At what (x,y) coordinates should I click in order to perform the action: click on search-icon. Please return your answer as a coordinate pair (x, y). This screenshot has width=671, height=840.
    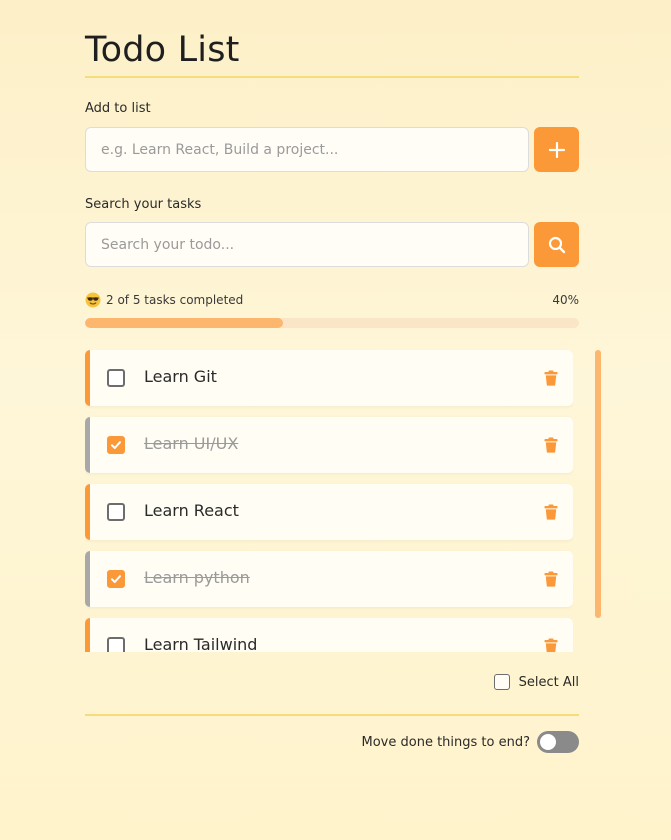
    Looking at the image, I should click on (556, 244).